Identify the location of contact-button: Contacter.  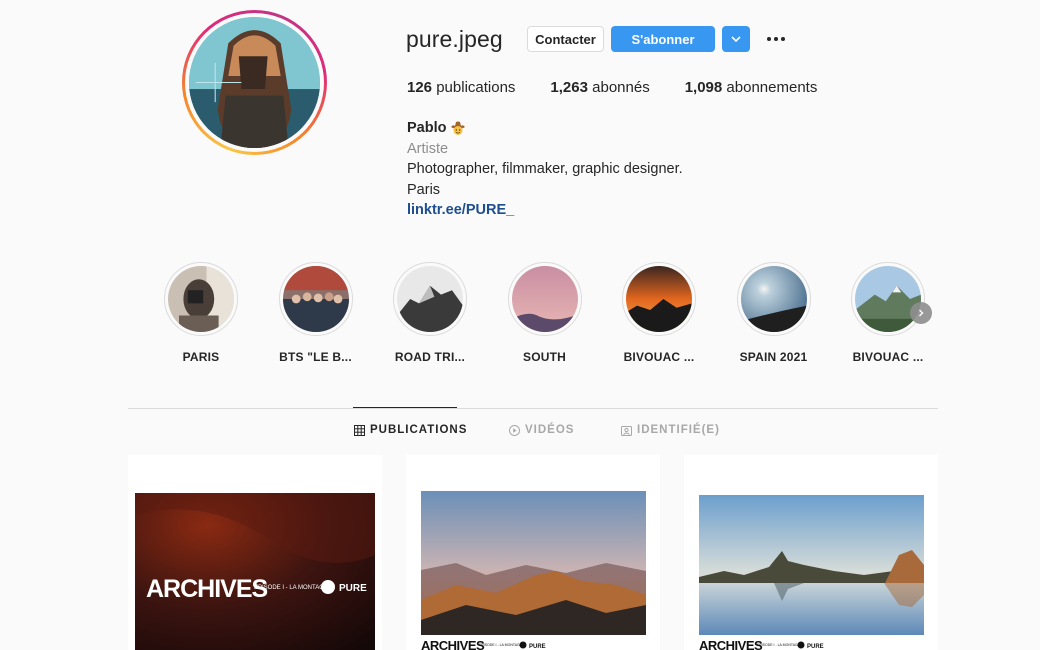
(565, 39).